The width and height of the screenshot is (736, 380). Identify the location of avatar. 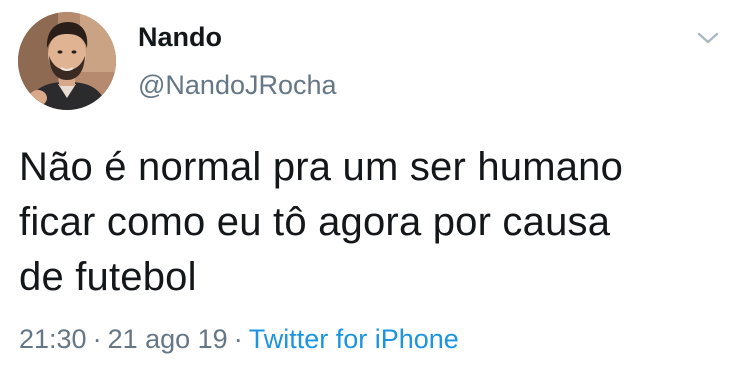
(67, 61).